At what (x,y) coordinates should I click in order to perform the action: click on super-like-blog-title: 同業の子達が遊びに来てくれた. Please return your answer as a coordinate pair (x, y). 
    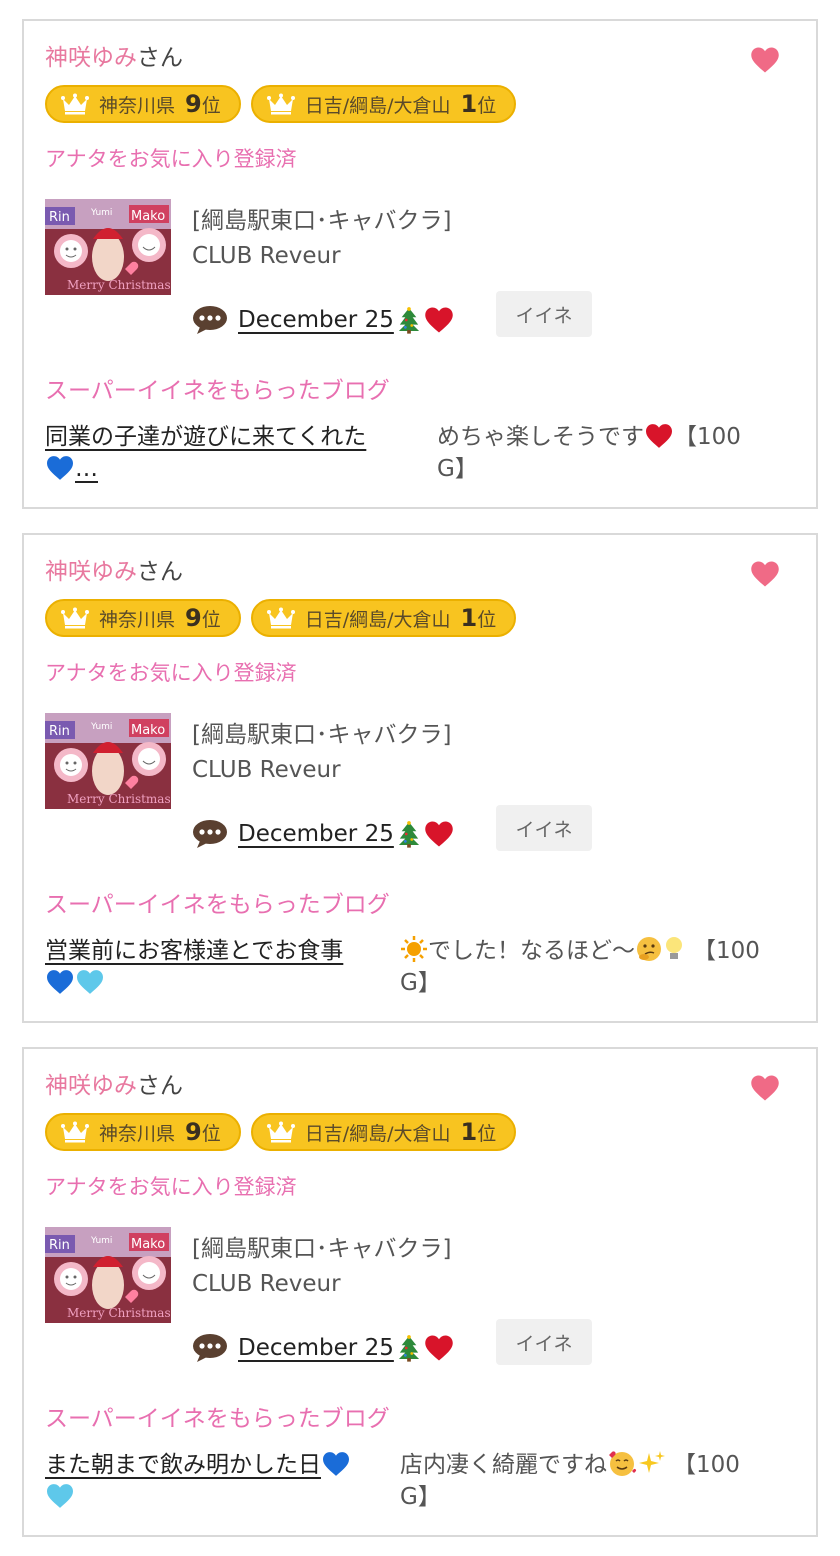
    Looking at the image, I should click on (206, 437).